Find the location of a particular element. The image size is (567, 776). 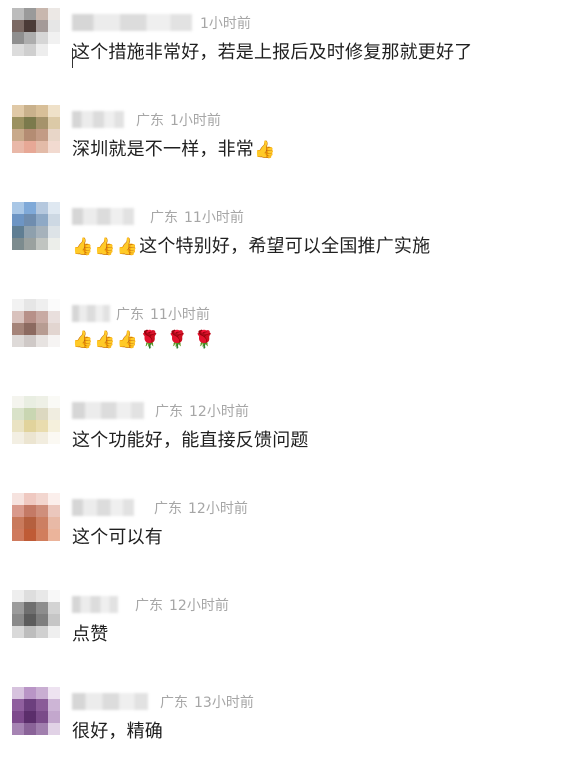

comment-item: 广东 11小时前 👍👍👍这个特别好，希望可以全国推广实施 is located at coordinates (283, 242).